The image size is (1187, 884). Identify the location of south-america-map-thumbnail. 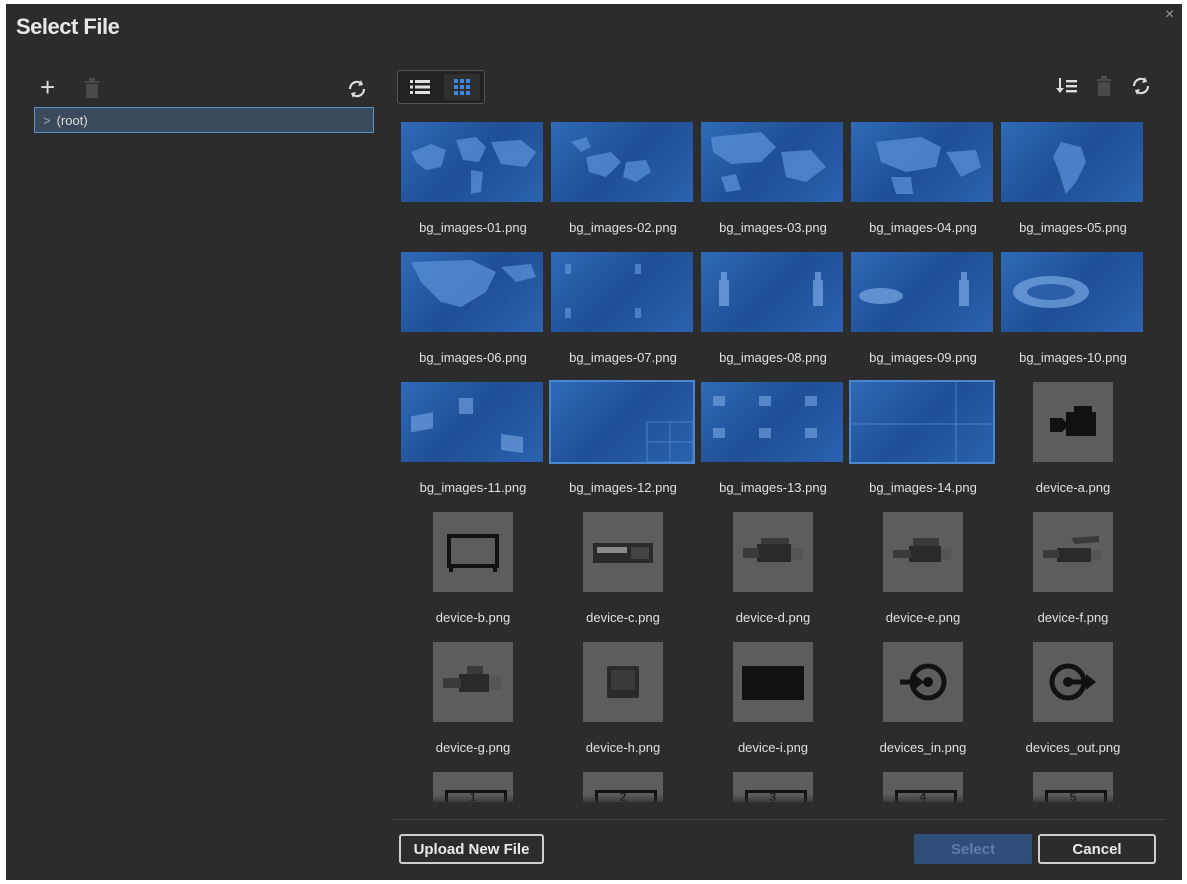
(1072, 162).